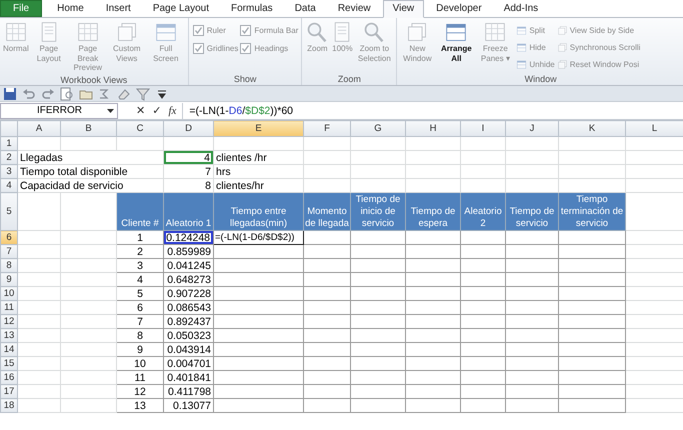 The width and height of the screenshot is (683, 430). What do you see at coordinates (9, 363) in the screenshot?
I see `row-header: 15` at bounding box center [9, 363].